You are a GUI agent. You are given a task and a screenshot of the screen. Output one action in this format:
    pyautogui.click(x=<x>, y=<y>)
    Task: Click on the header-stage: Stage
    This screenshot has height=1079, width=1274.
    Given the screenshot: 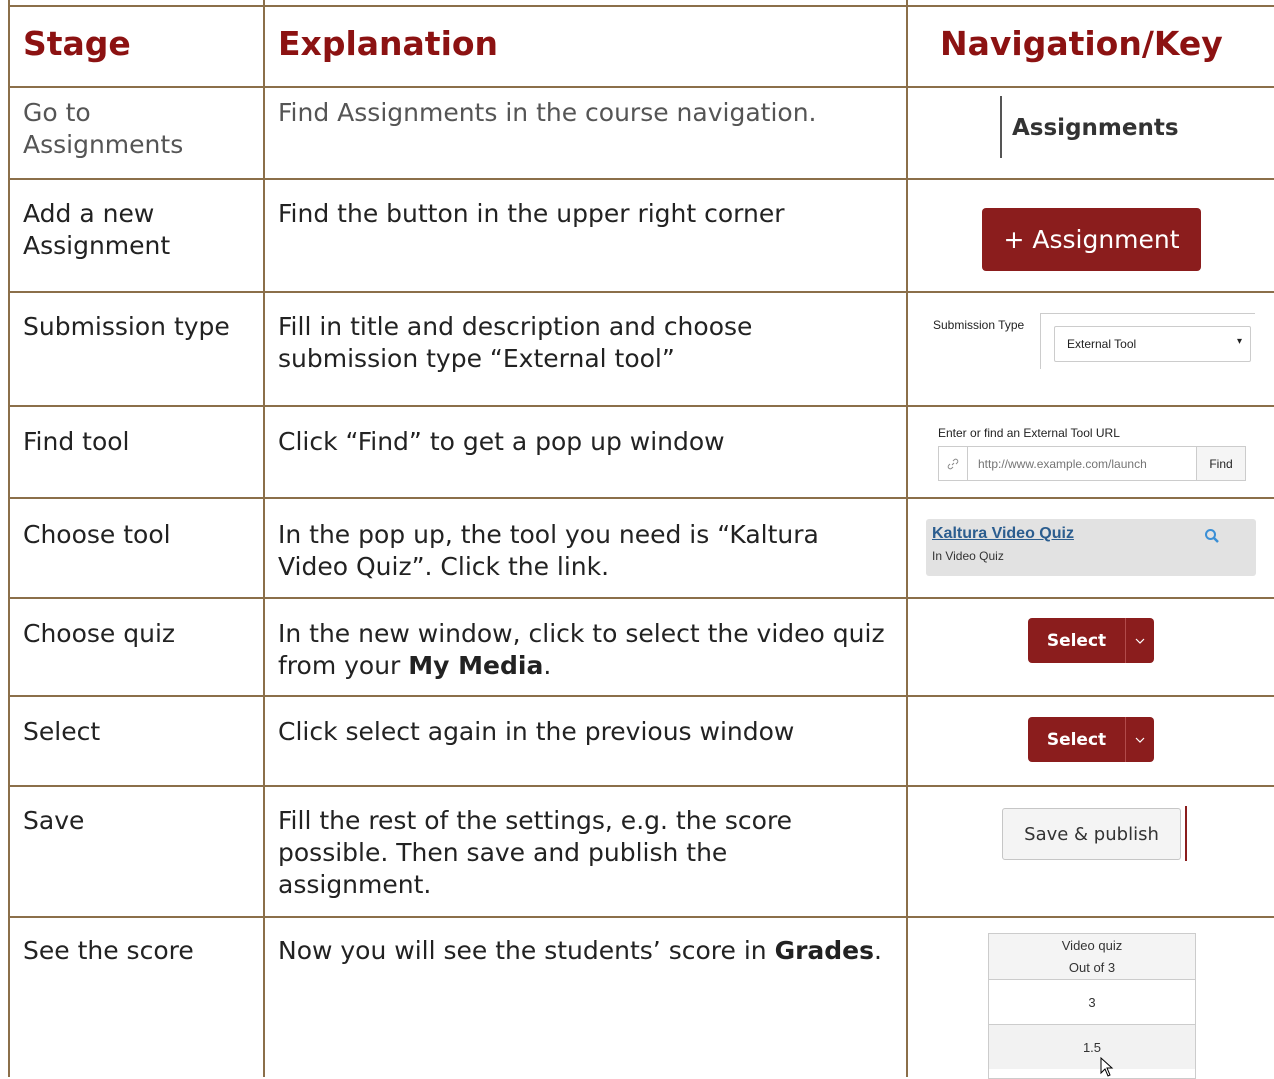 What is the action you would take?
    pyautogui.click(x=77, y=43)
    